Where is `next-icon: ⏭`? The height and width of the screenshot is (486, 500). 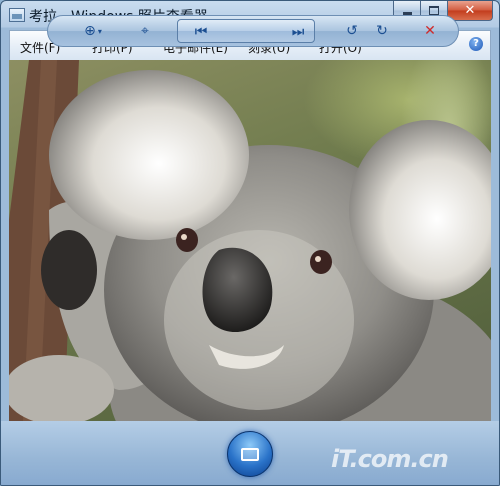 next-icon: ⏭ is located at coordinates (298, 32).